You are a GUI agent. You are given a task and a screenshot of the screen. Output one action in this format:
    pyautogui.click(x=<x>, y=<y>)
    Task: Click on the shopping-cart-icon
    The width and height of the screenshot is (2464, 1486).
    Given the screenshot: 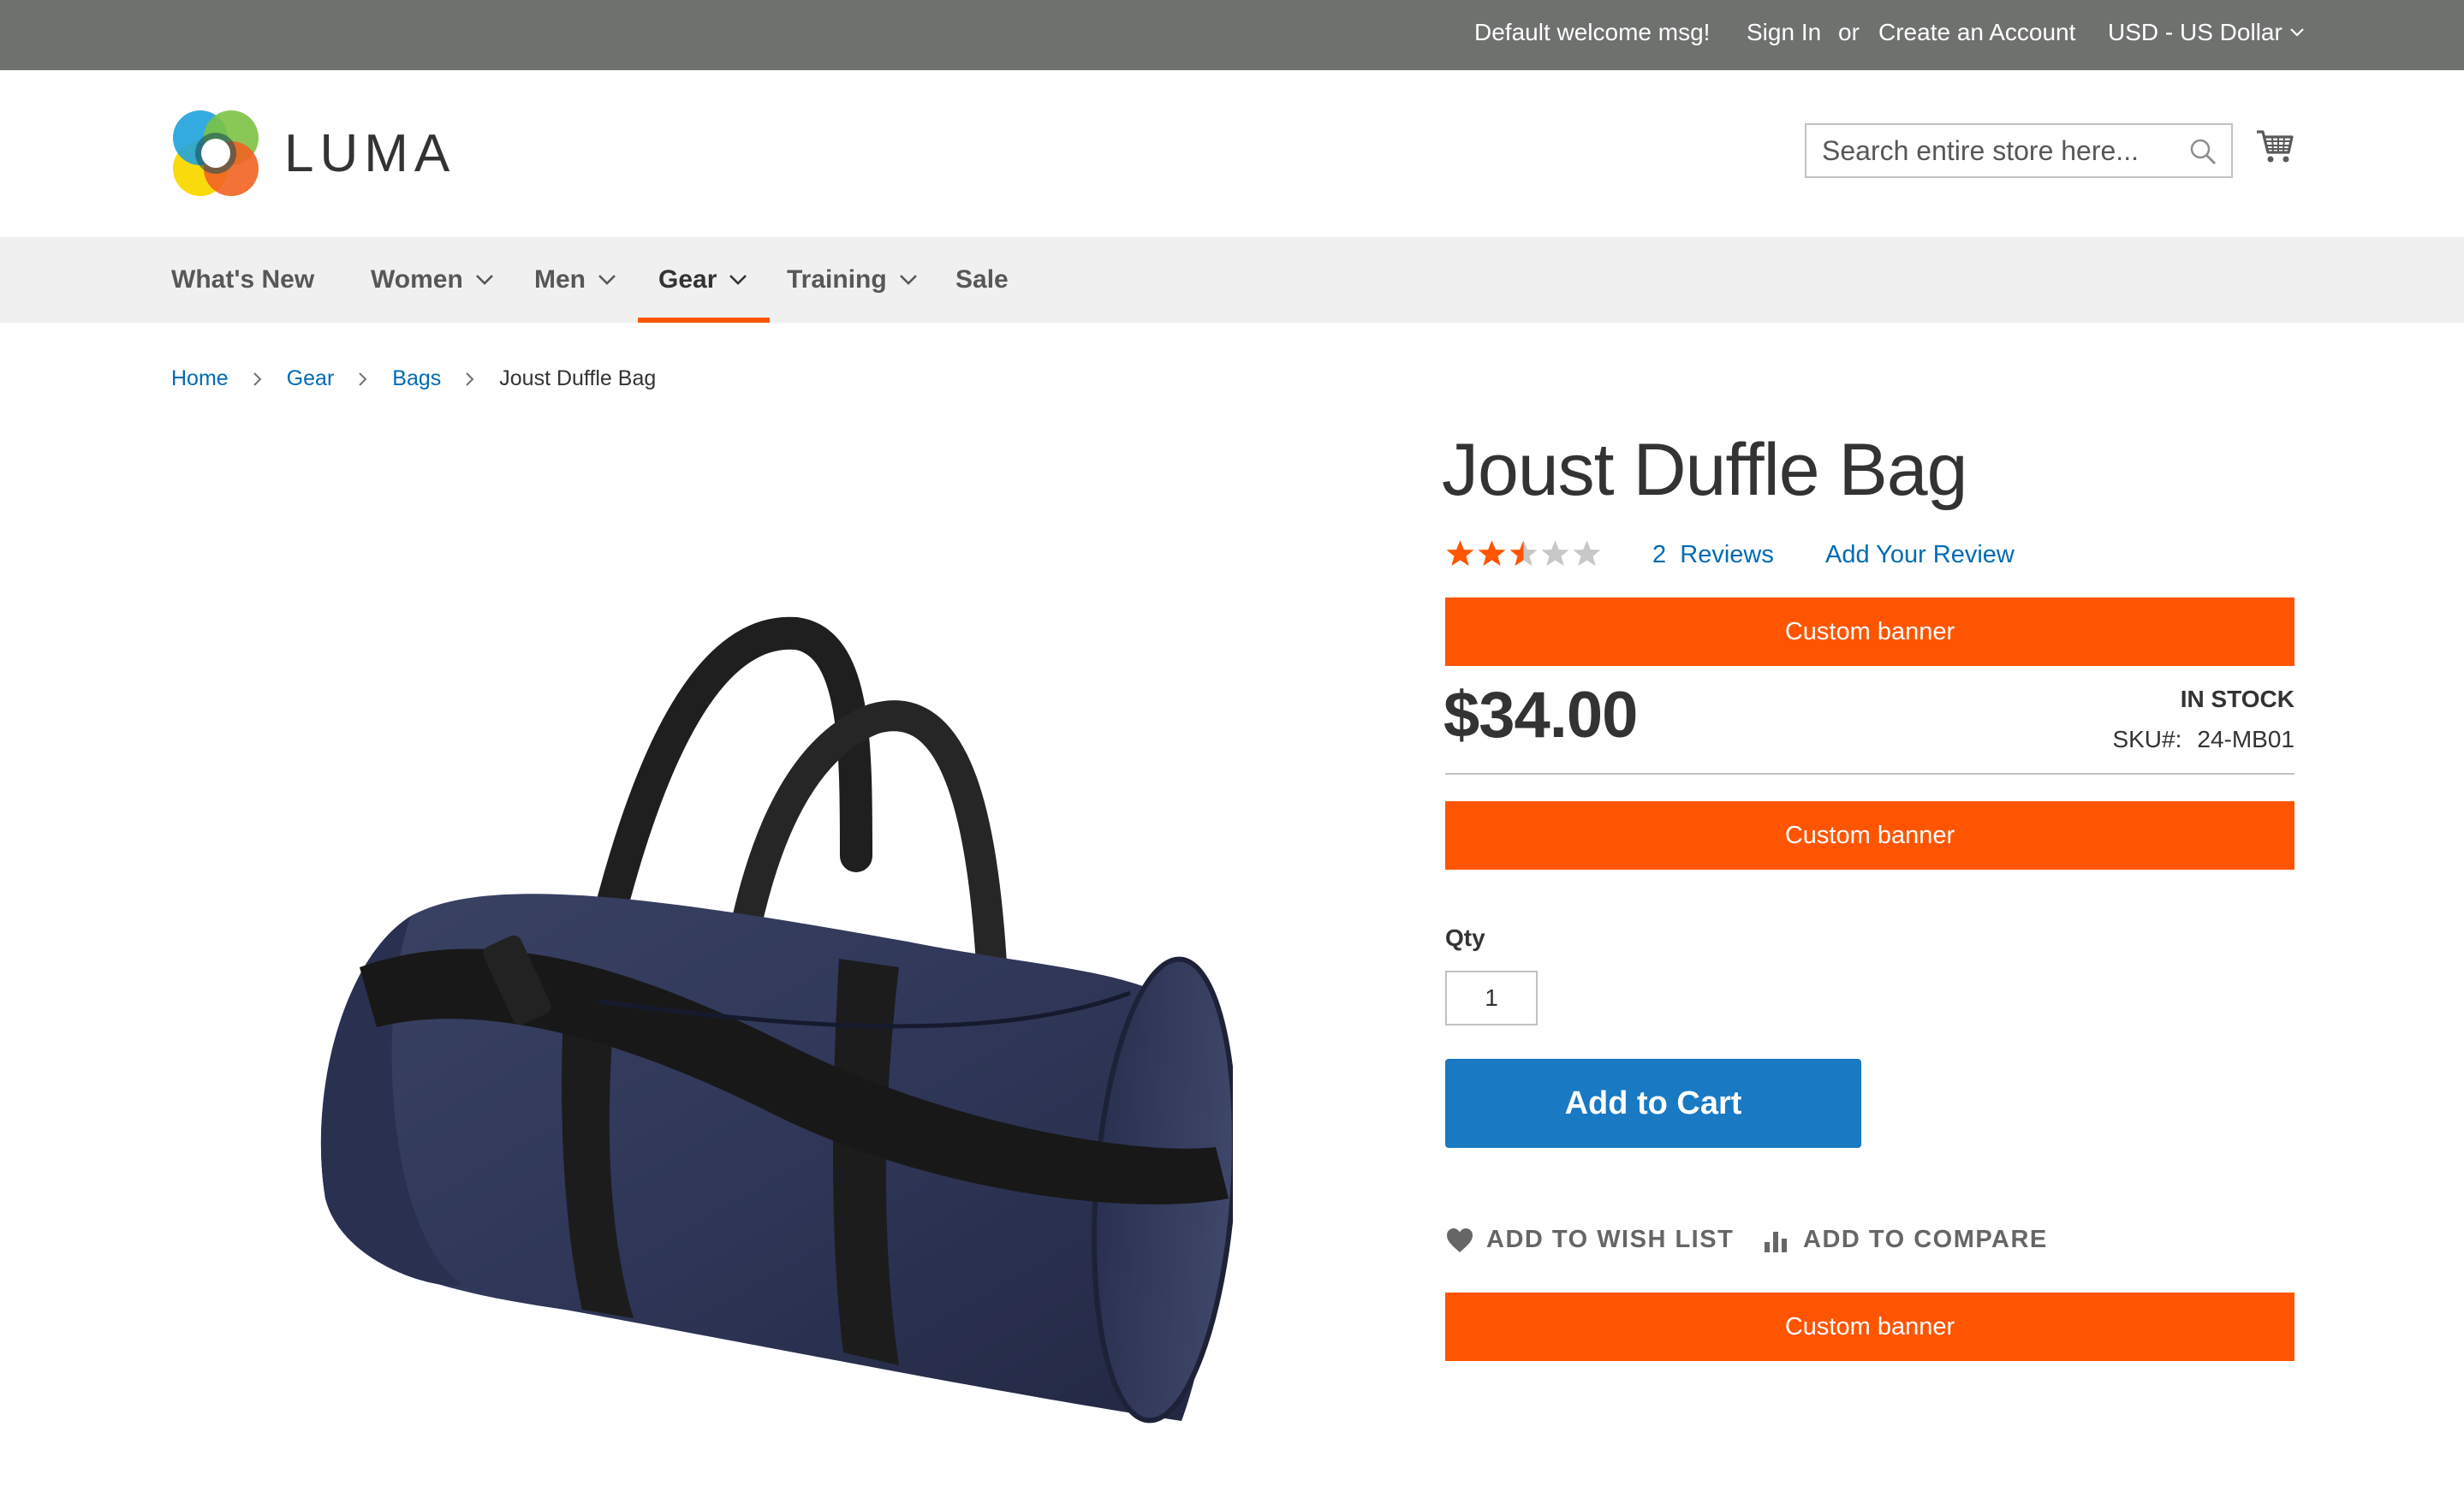 What is the action you would take?
    pyautogui.click(x=2275, y=146)
    